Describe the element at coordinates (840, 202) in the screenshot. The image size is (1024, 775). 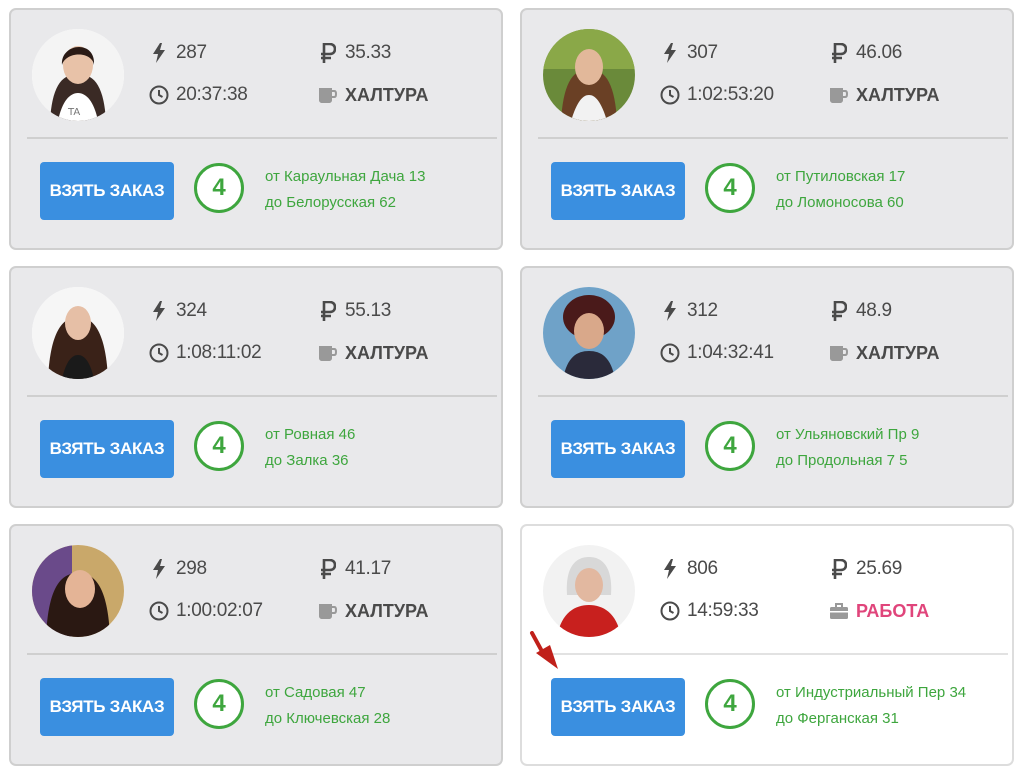
I see `route-to: до Ломоносова 60` at that location.